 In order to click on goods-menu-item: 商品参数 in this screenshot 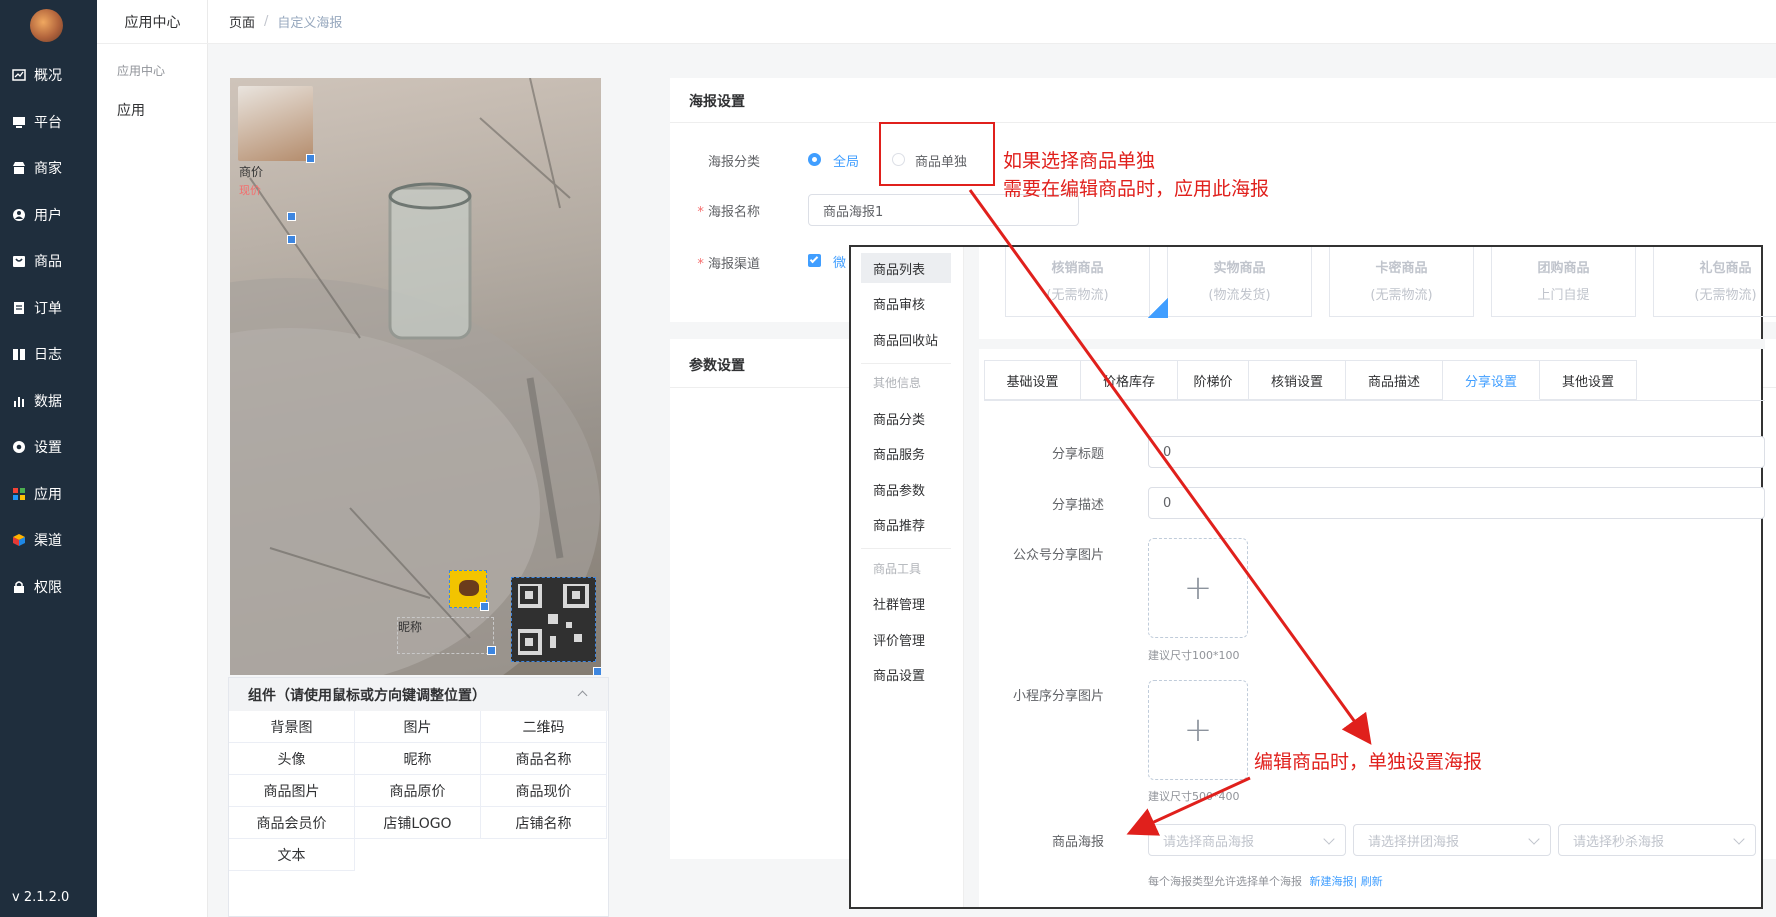, I will do `click(906, 489)`.